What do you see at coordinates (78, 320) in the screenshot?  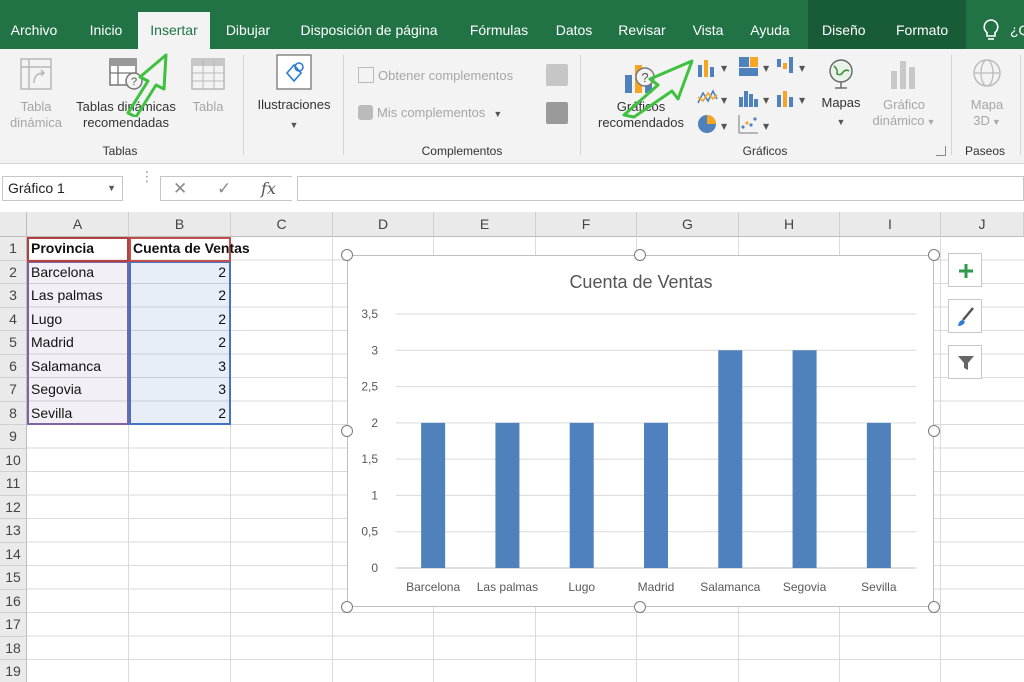 I see `cell-provincia: Lugo` at bounding box center [78, 320].